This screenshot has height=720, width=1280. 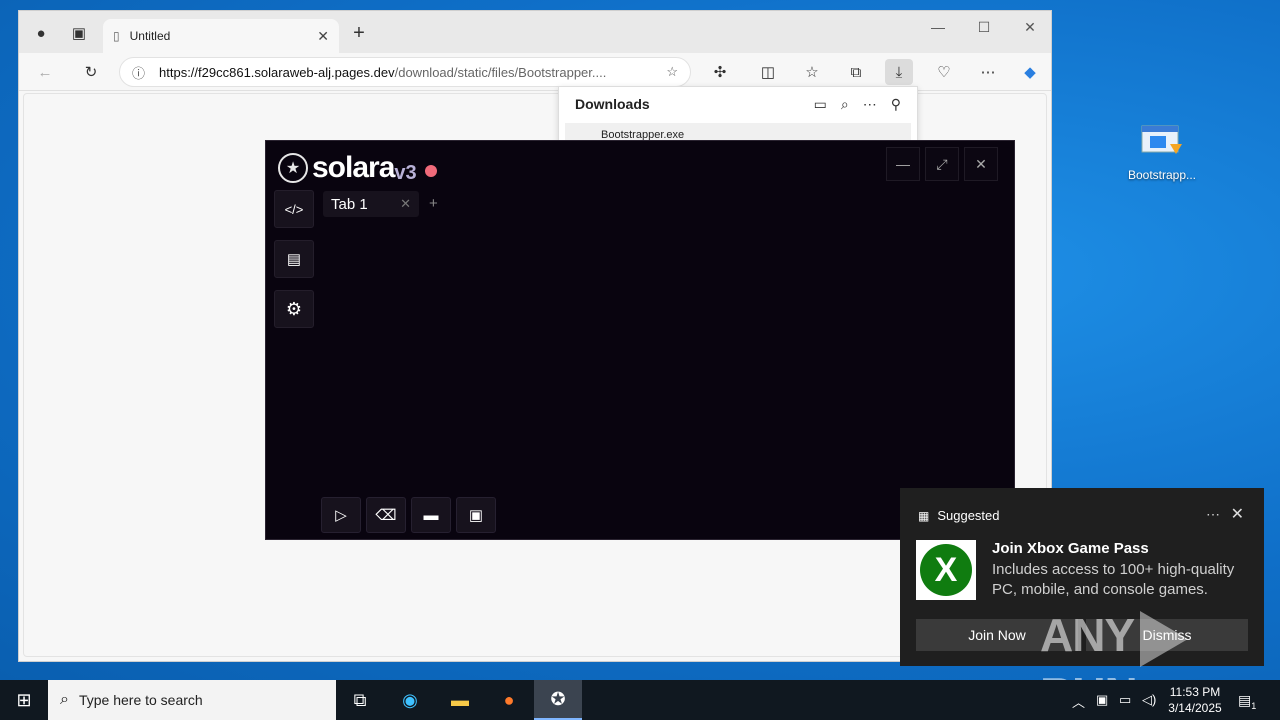 I want to click on toast-header: ▦ Suggested, so click(x=959, y=515).